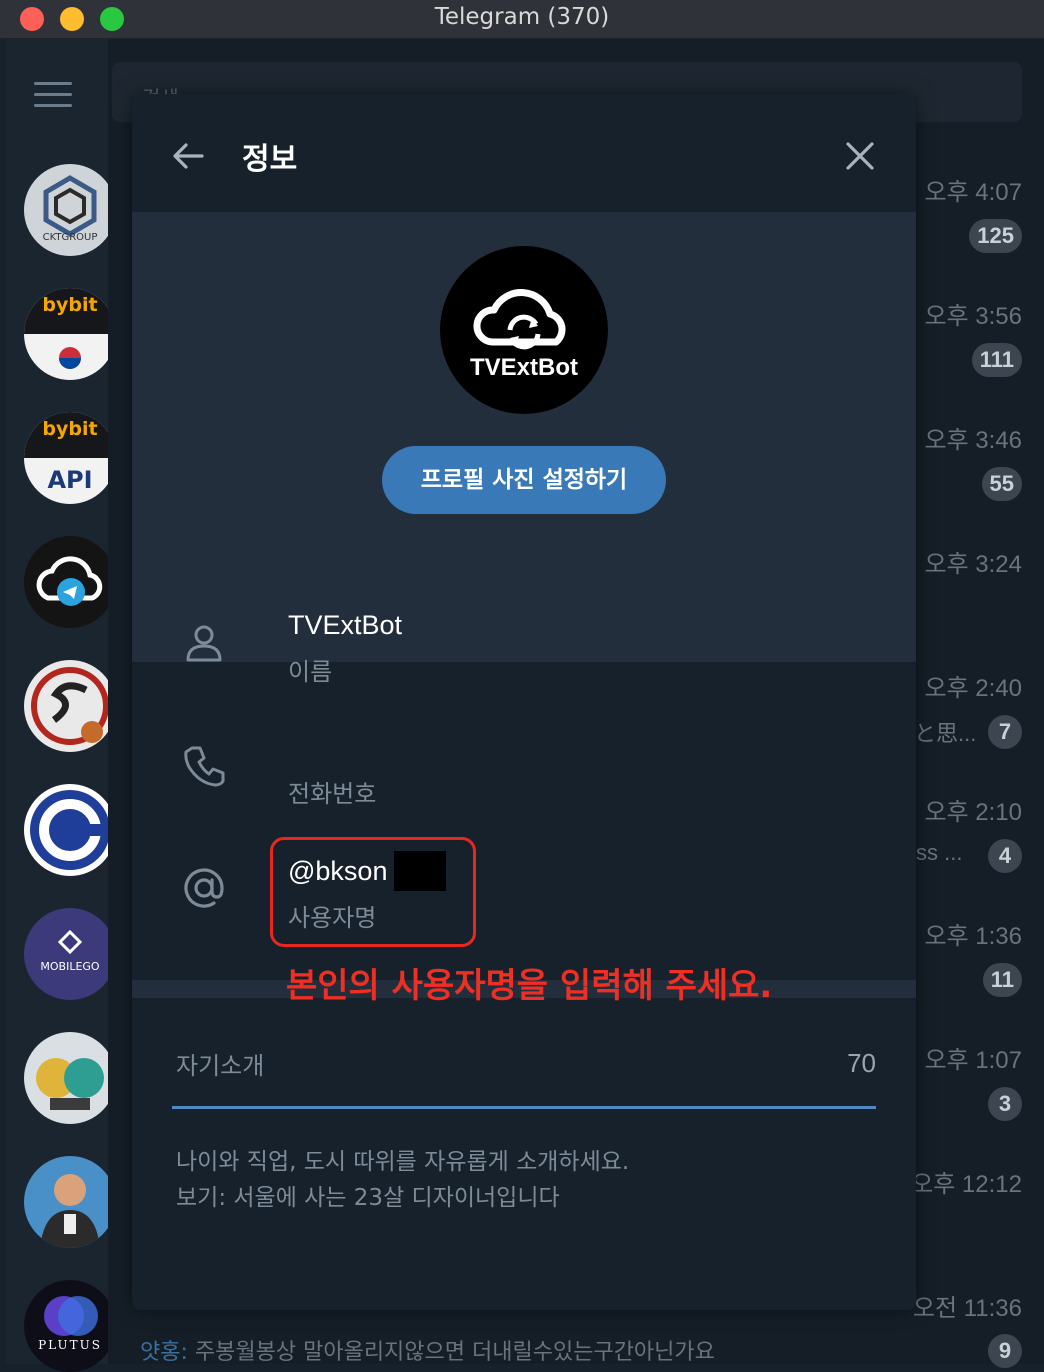  I want to click on chat-time: 오후 2:40, so click(973, 688).